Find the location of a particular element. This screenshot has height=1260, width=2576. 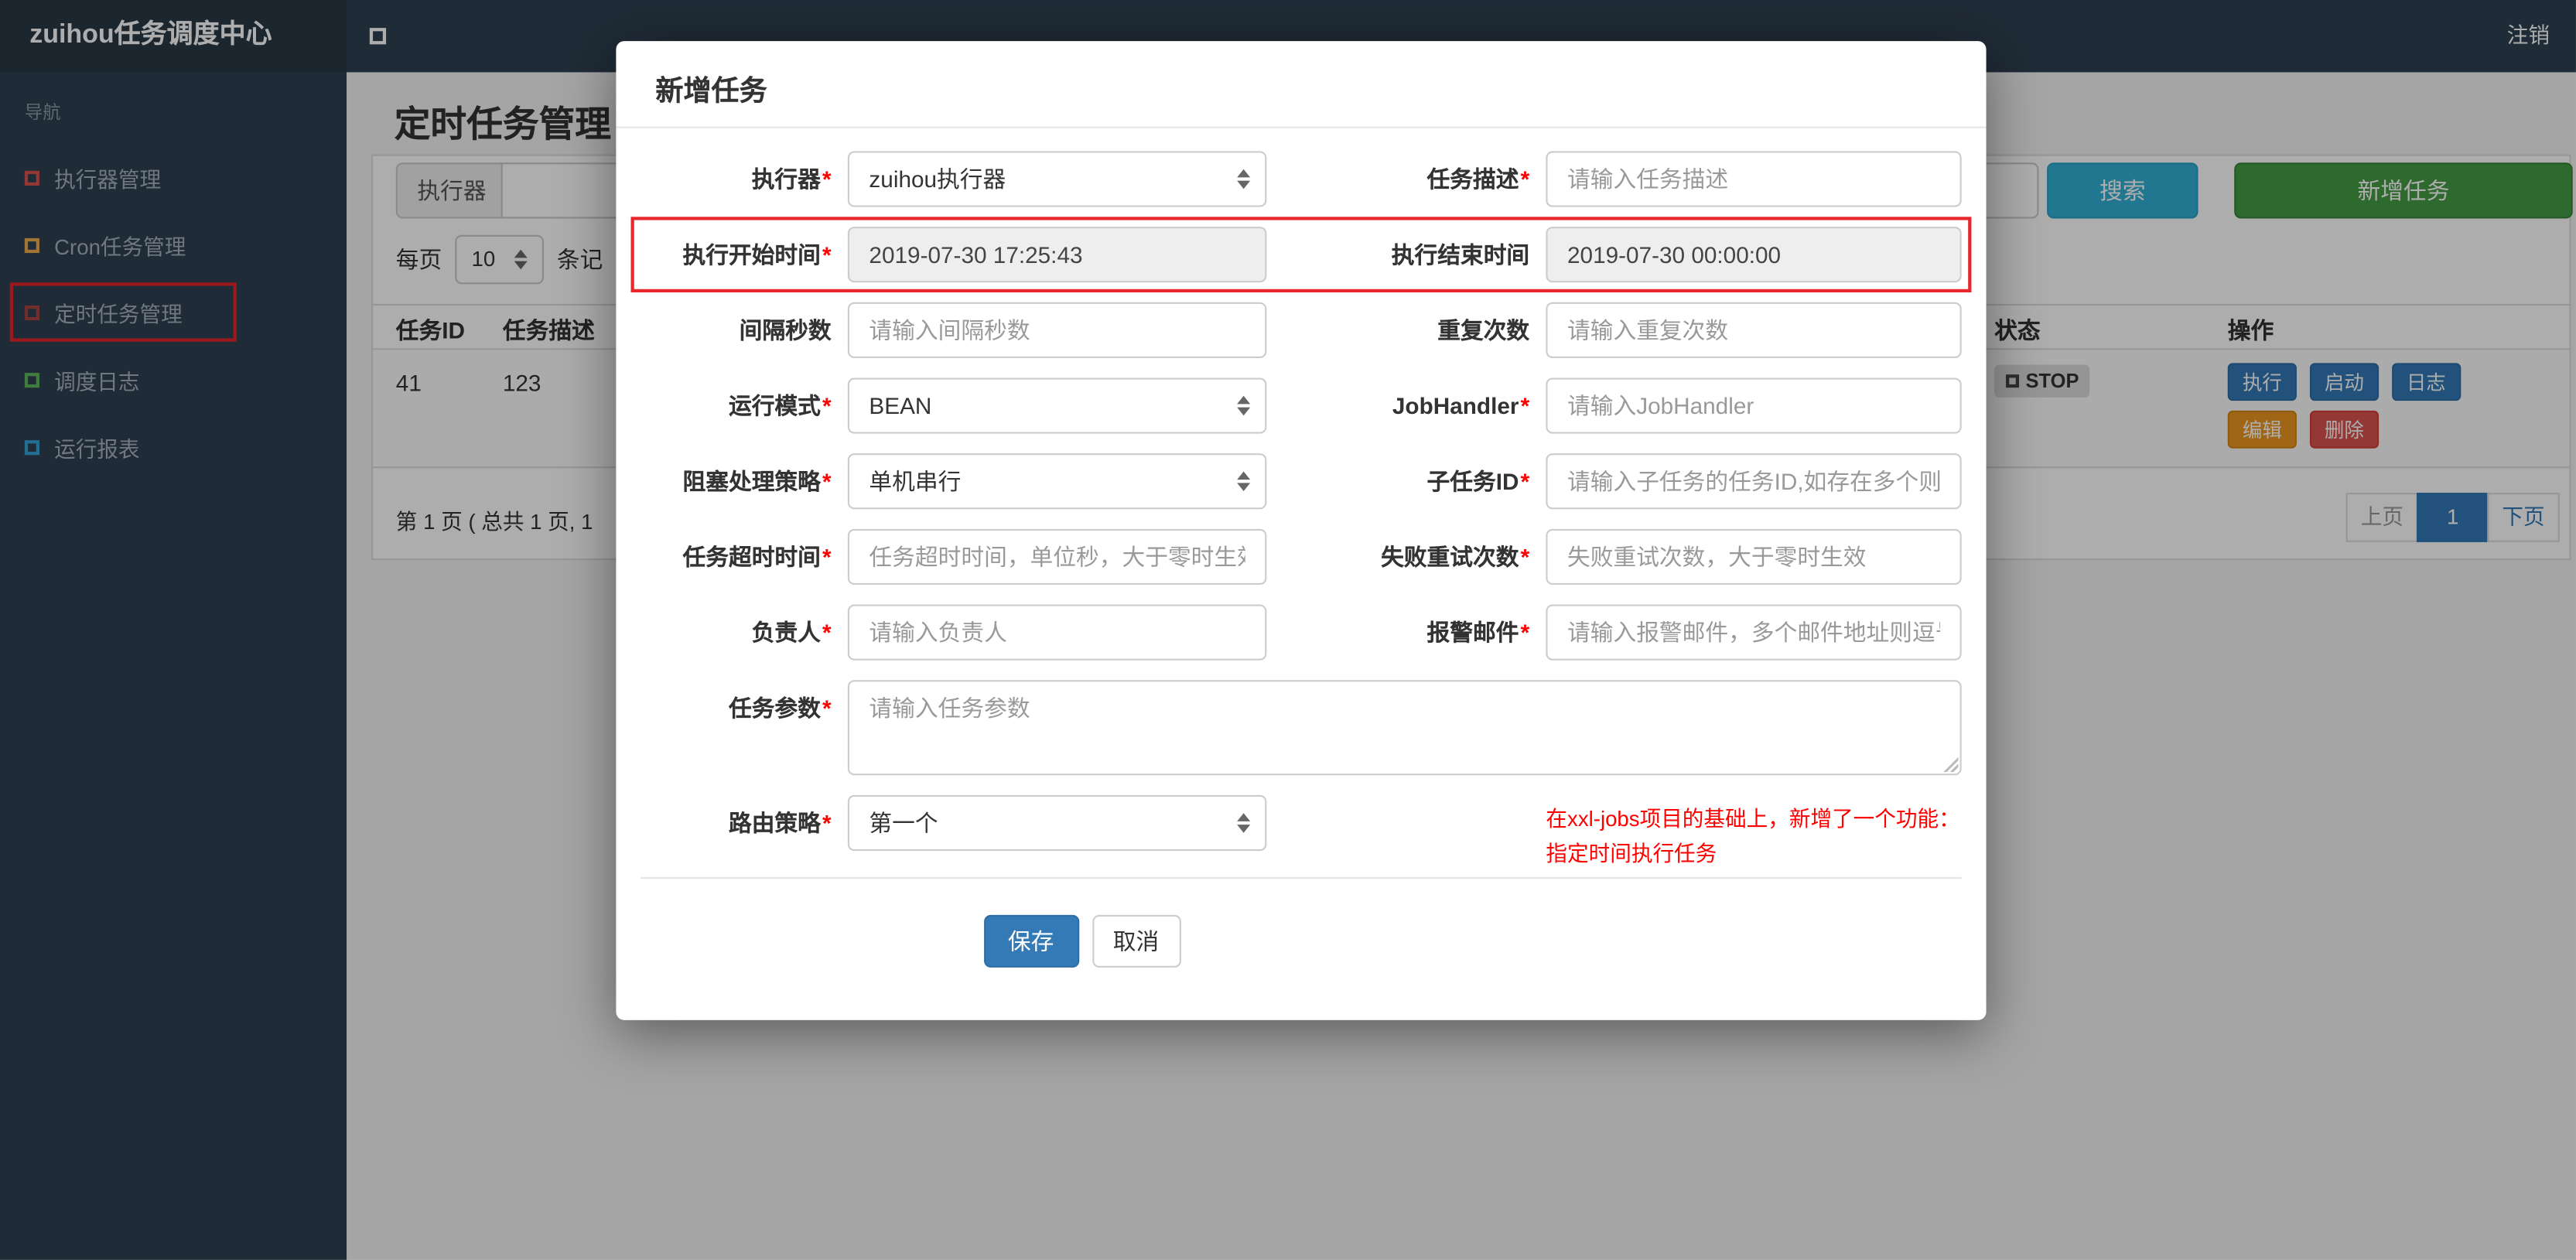

block-strategy-select: 单机串行 is located at coordinates (1057, 482).